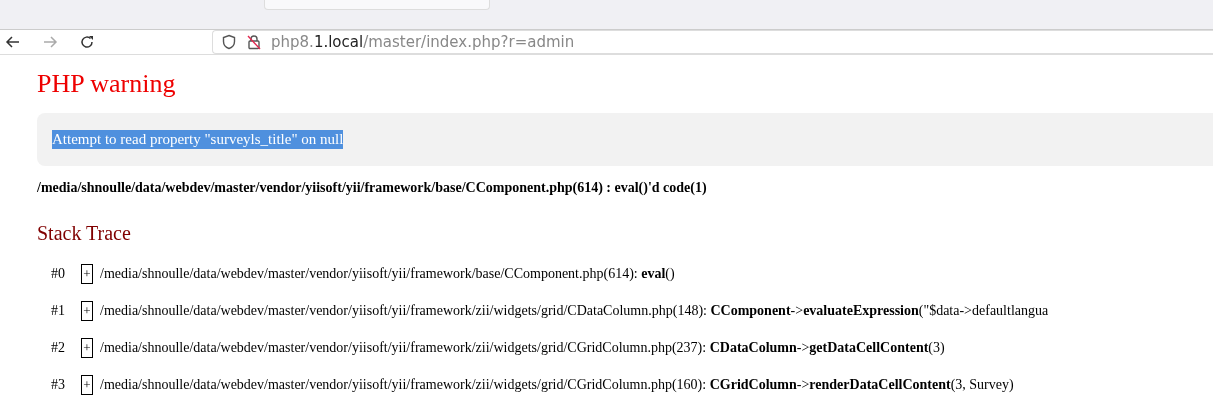 The height and width of the screenshot is (406, 1213). I want to click on frame-number: #2, so click(58, 347).